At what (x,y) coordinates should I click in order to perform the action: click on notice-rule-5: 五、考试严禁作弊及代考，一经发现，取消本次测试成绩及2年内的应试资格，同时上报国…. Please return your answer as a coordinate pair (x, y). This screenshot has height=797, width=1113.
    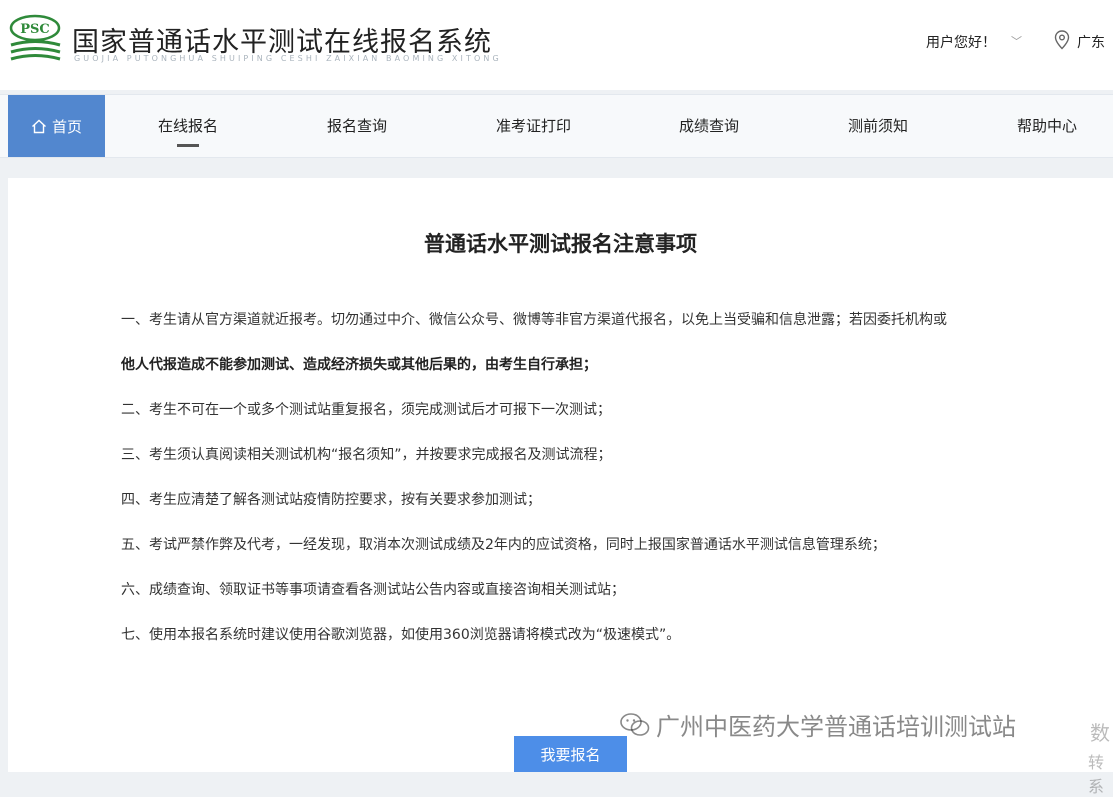
    Looking at the image, I should click on (503, 545).